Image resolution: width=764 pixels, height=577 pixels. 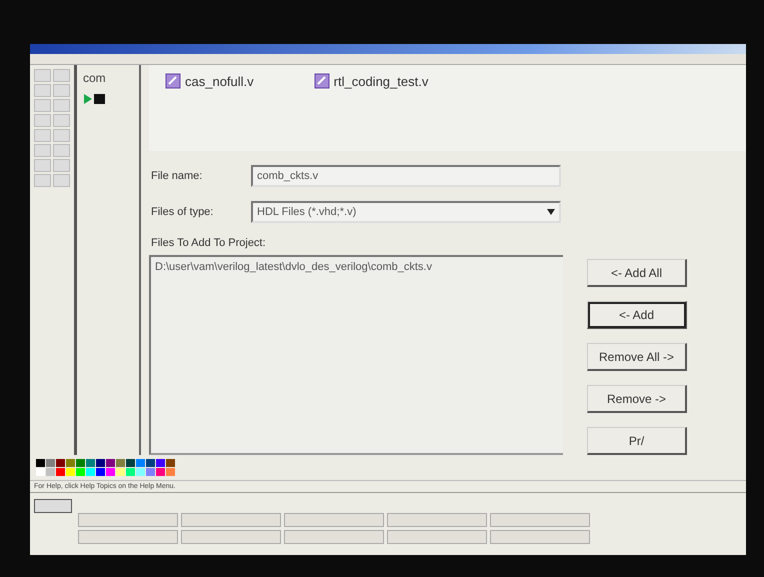 I want to click on dialog-button: Pr/, so click(x=637, y=441).